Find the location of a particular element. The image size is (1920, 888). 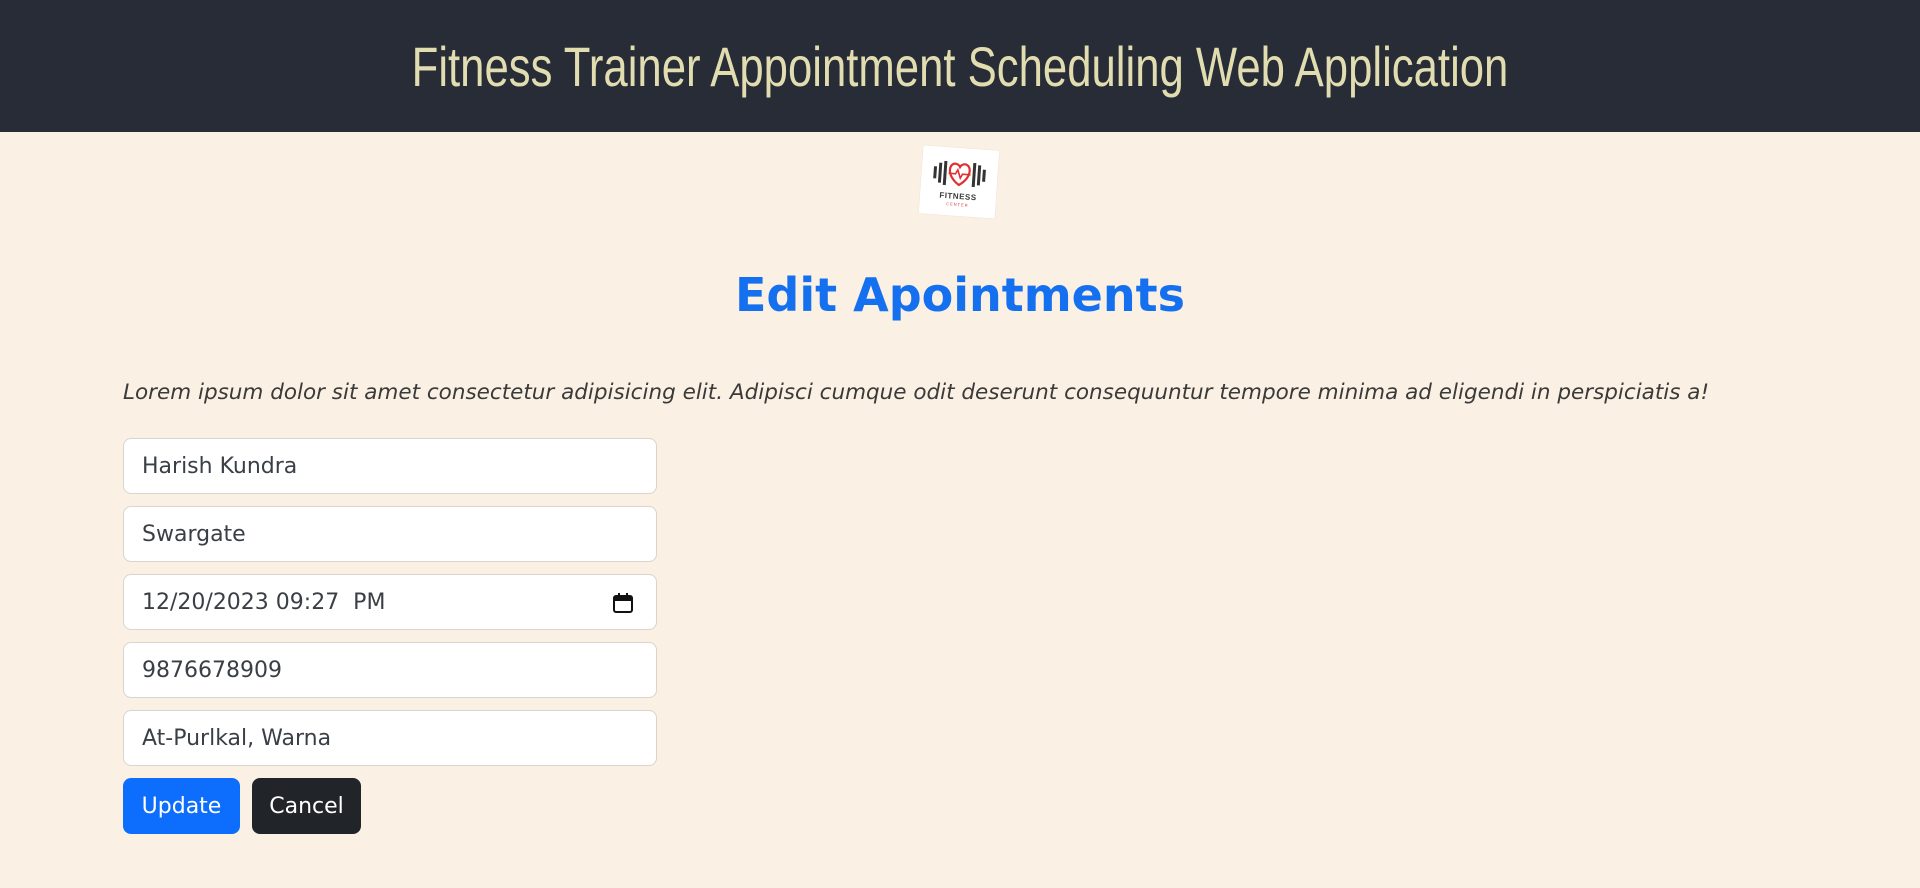

location-value: Swargate is located at coordinates (194, 534).